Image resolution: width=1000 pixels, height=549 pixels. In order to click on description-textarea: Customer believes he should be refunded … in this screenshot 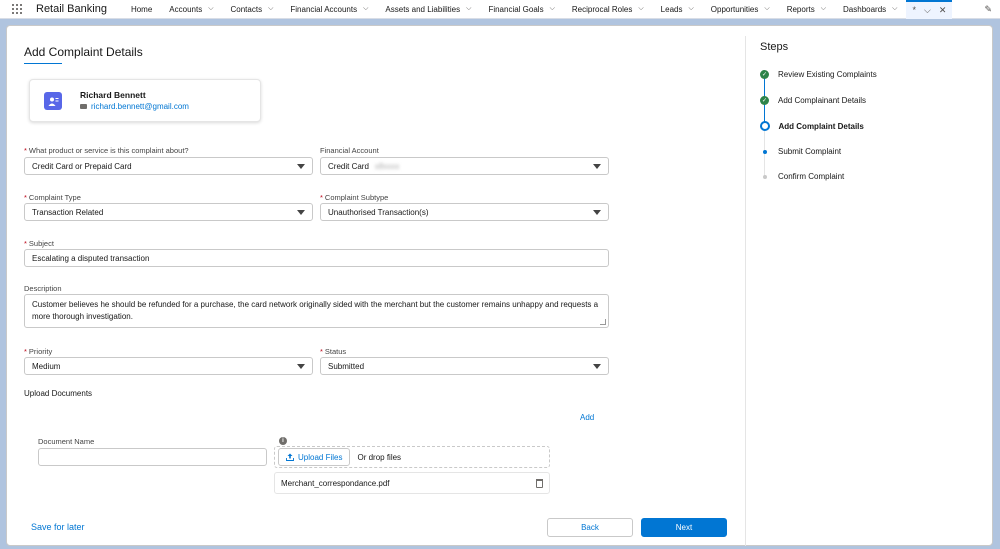, I will do `click(316, 311)`.